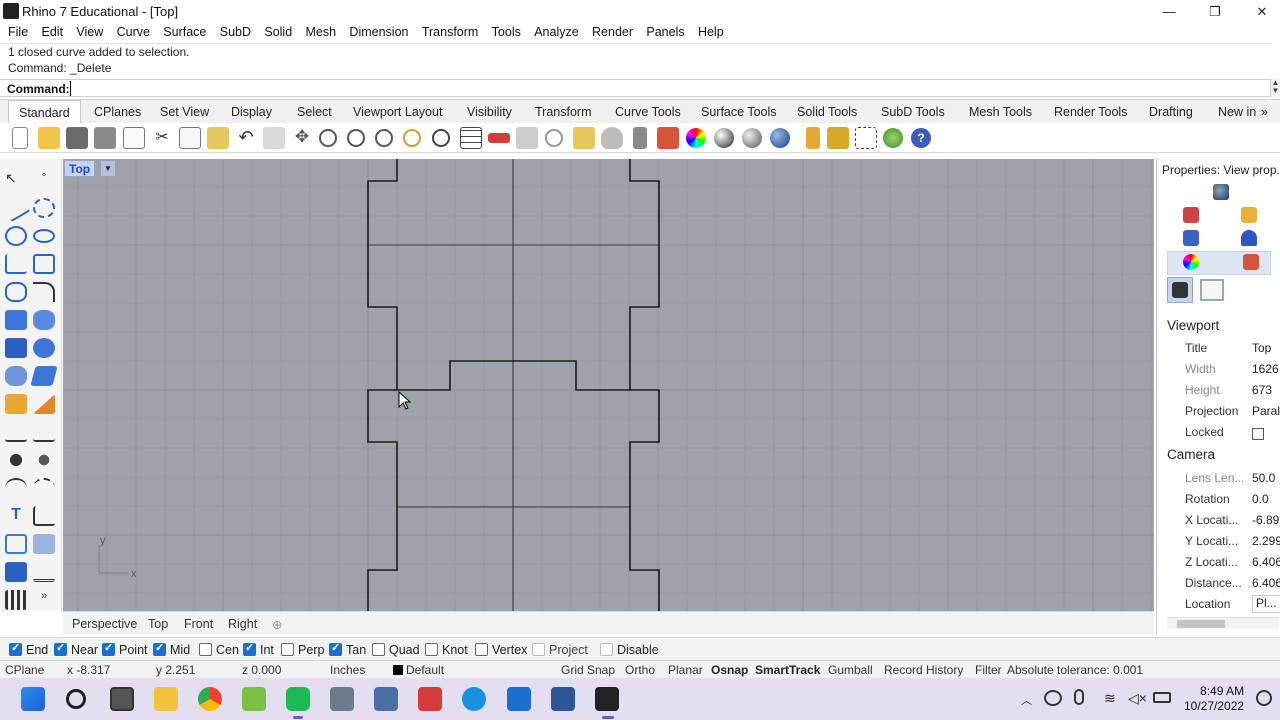 This screenshot has height=720, width=1280. What do you see at coordinates (278, 31) in the screenshot?
I see `menu-solid: Solid` at bounding box center [278, 31].